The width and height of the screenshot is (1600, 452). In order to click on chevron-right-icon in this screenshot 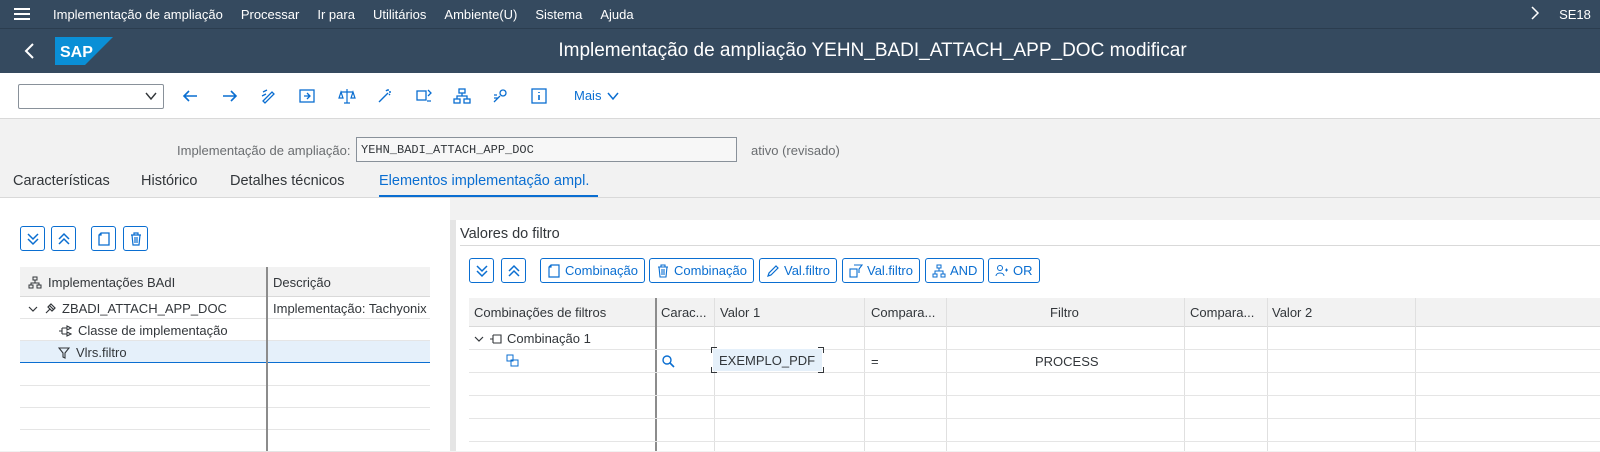, I will do `click(1535, 14)`.